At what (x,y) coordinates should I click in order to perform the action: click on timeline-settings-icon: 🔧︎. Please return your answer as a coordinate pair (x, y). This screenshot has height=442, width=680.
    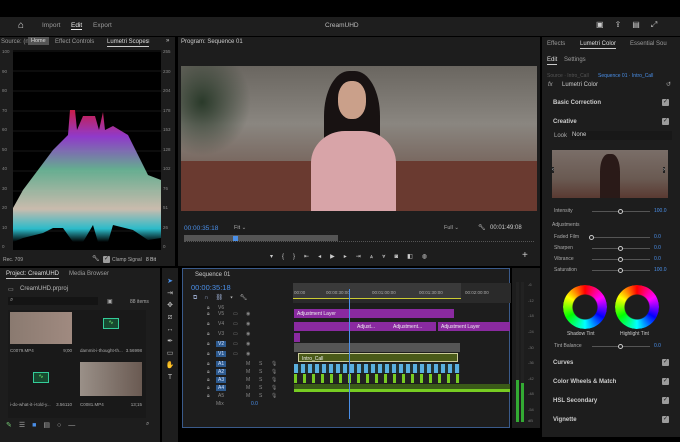
    Looking at the image, I should click on (247, 298).